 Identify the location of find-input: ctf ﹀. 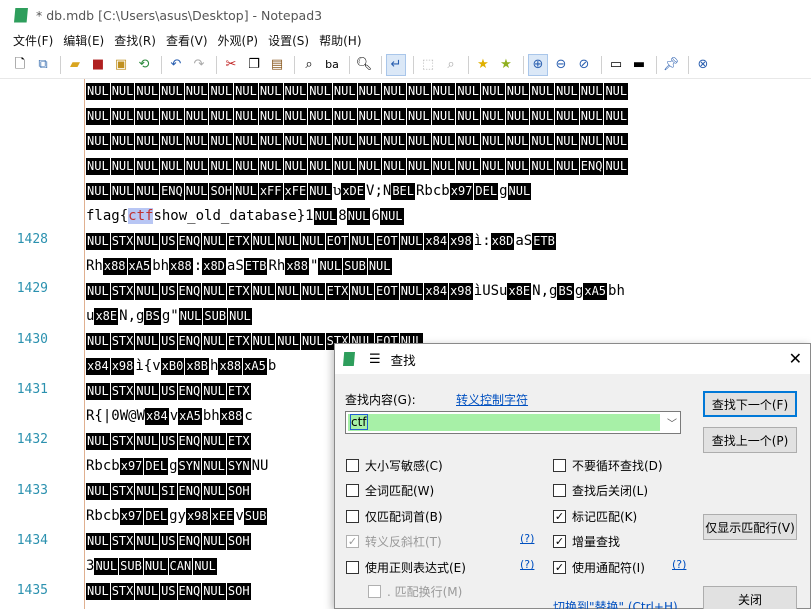
(513, 422).